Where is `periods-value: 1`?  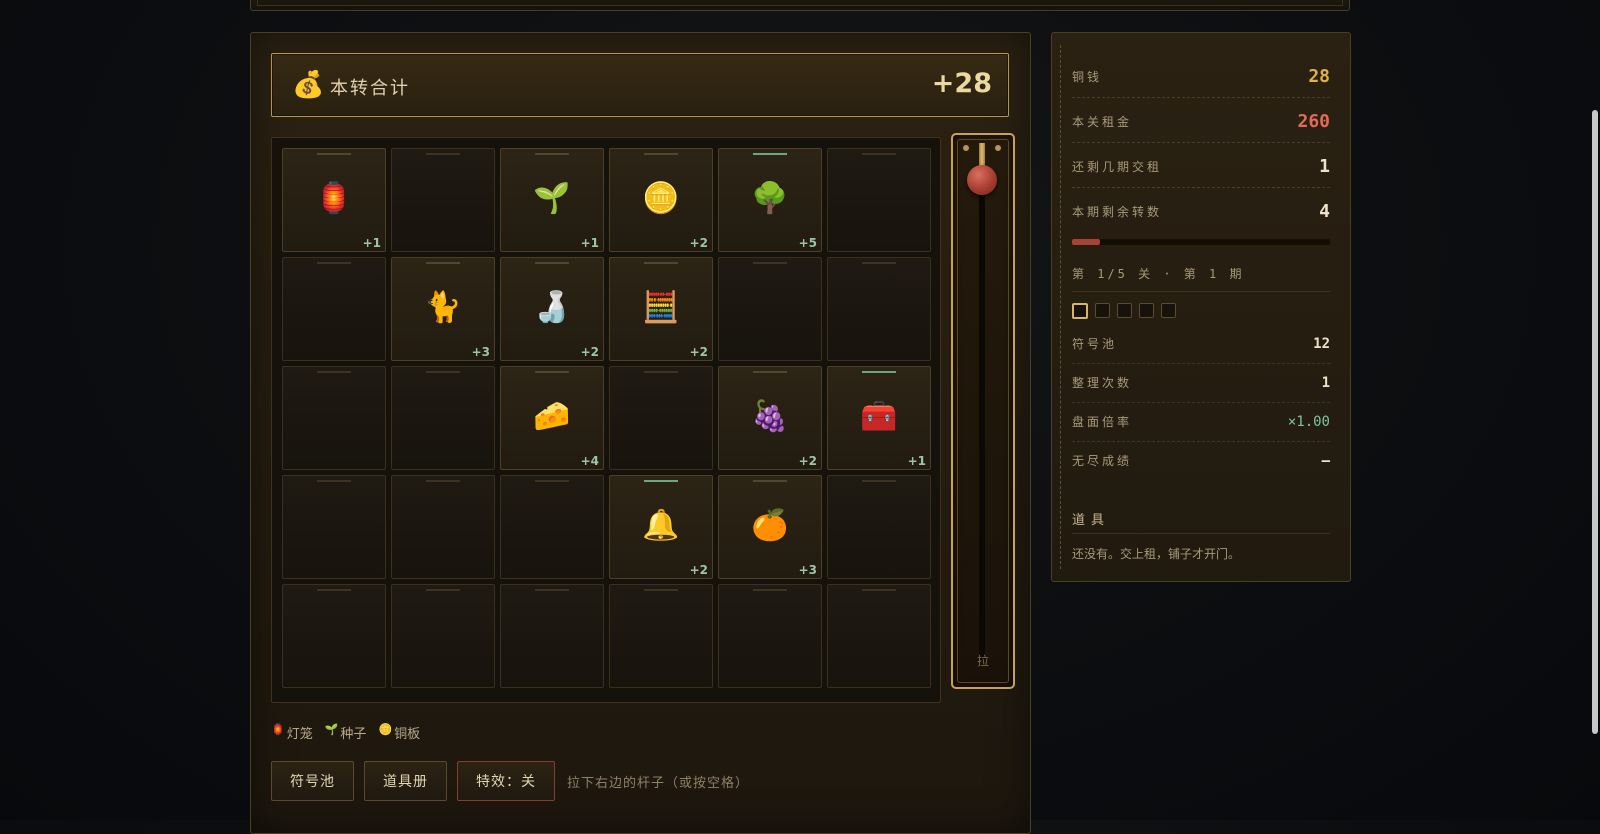 periods-value: 1 is located at coordinates (1324, 166).